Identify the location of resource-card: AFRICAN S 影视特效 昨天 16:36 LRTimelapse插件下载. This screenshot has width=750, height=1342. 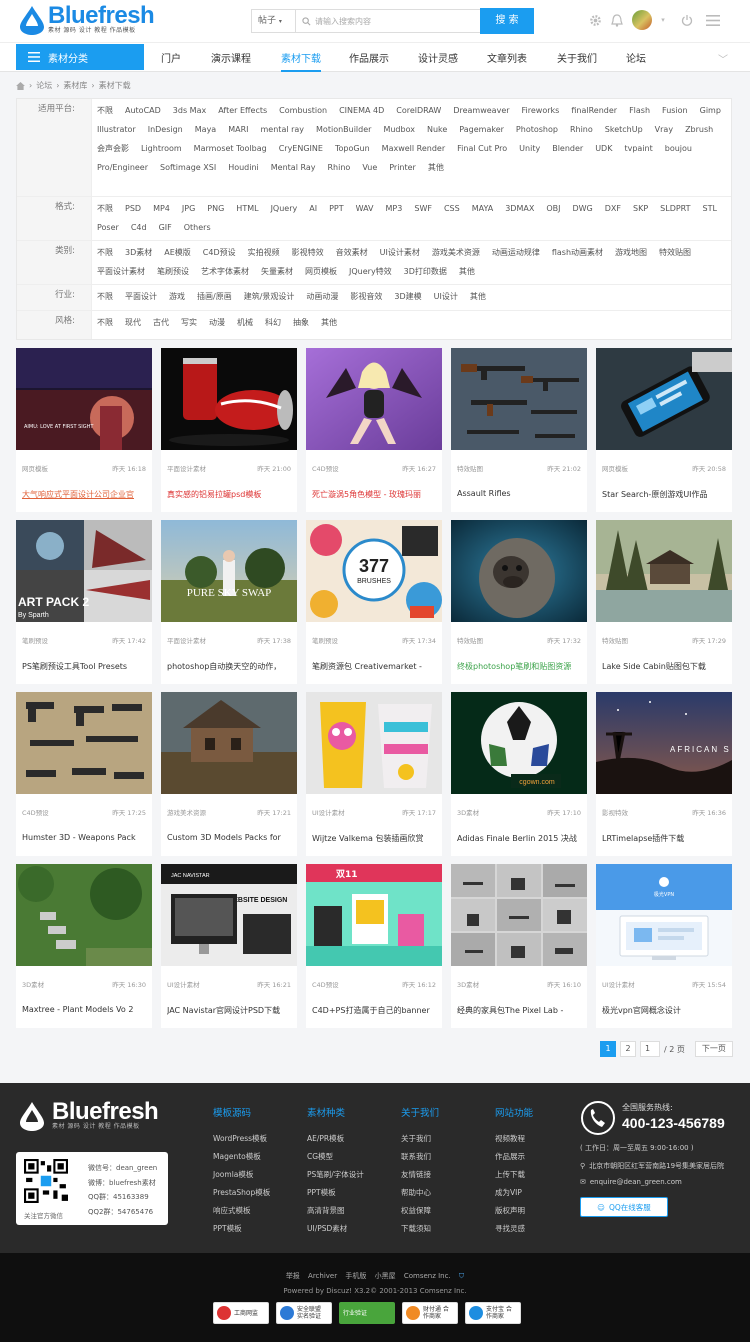
(664, 774).